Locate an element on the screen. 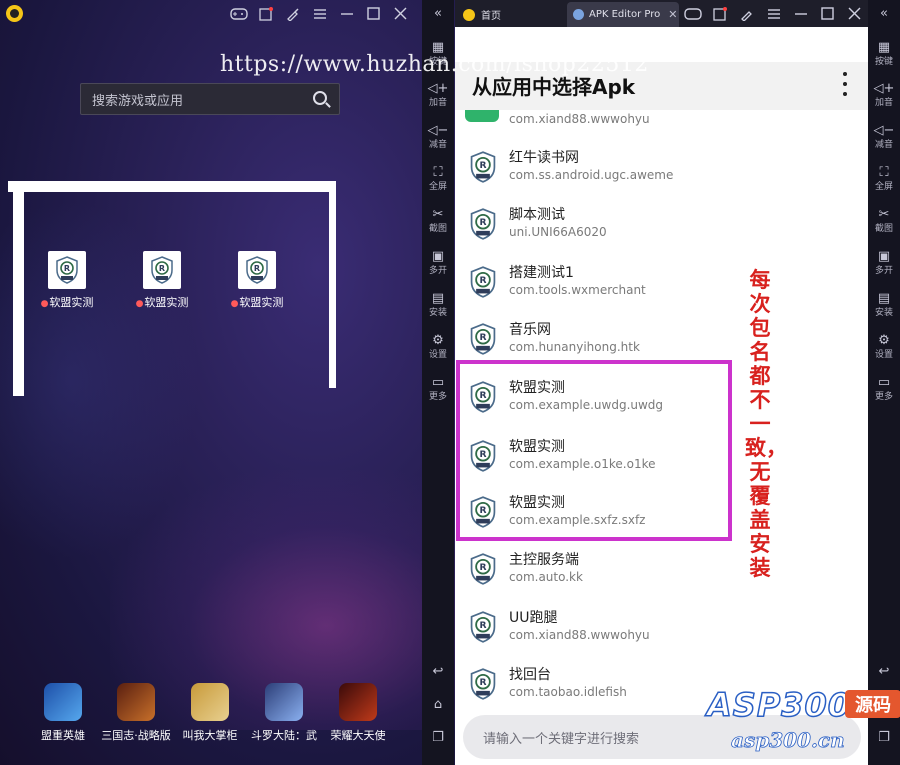 This screenshot has width=900, height=765. package-name: com.taobao.idlefish is located at coordinates (568, 692).